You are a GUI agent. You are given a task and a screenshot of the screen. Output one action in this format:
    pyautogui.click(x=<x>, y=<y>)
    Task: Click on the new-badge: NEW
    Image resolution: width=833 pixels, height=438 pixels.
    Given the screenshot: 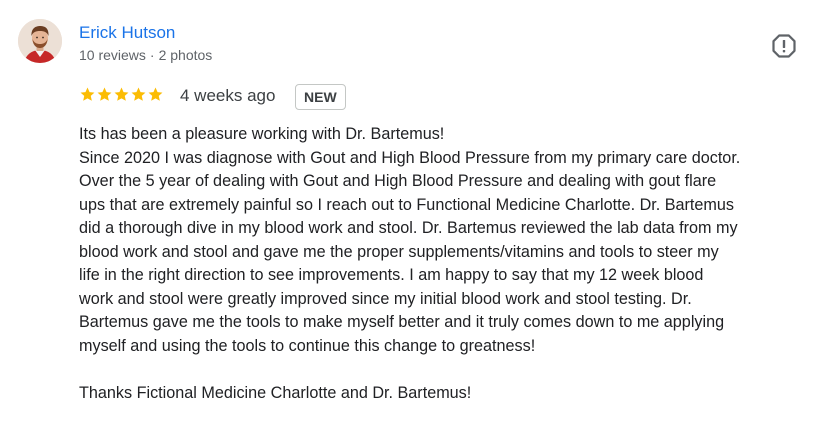 What is the action you would take?
    pyautogui.click(x=320, y=97)
    